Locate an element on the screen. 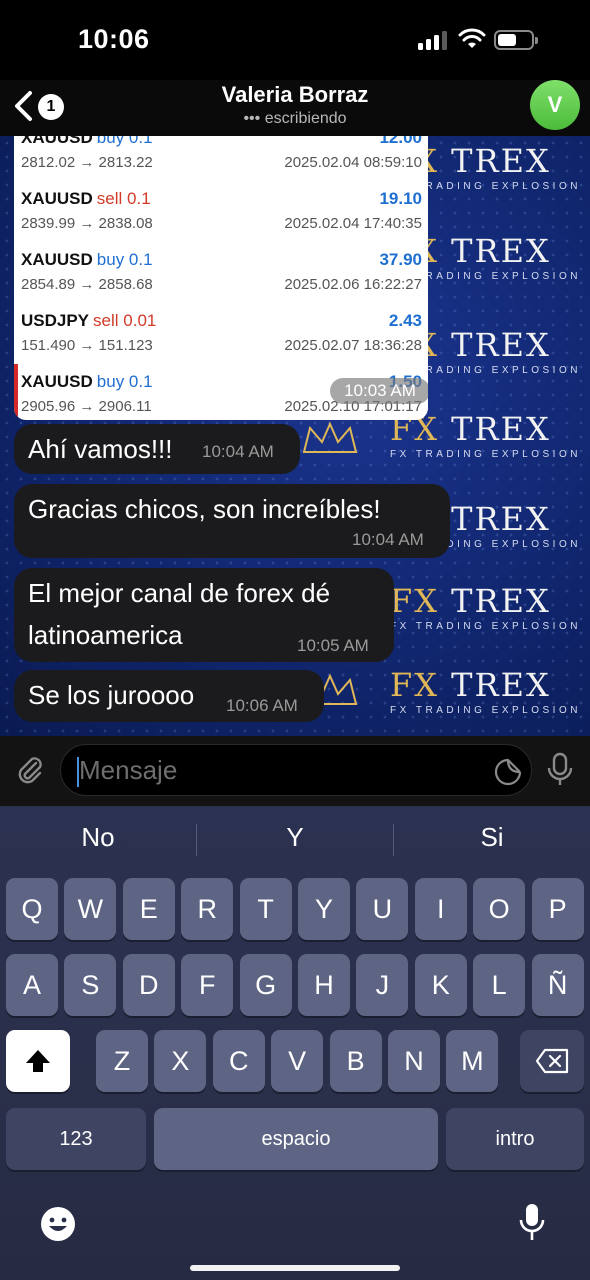 The width and height of the screenshot is (590, 1280). status-bar: 10:06 is located at coordinates (295, 40).